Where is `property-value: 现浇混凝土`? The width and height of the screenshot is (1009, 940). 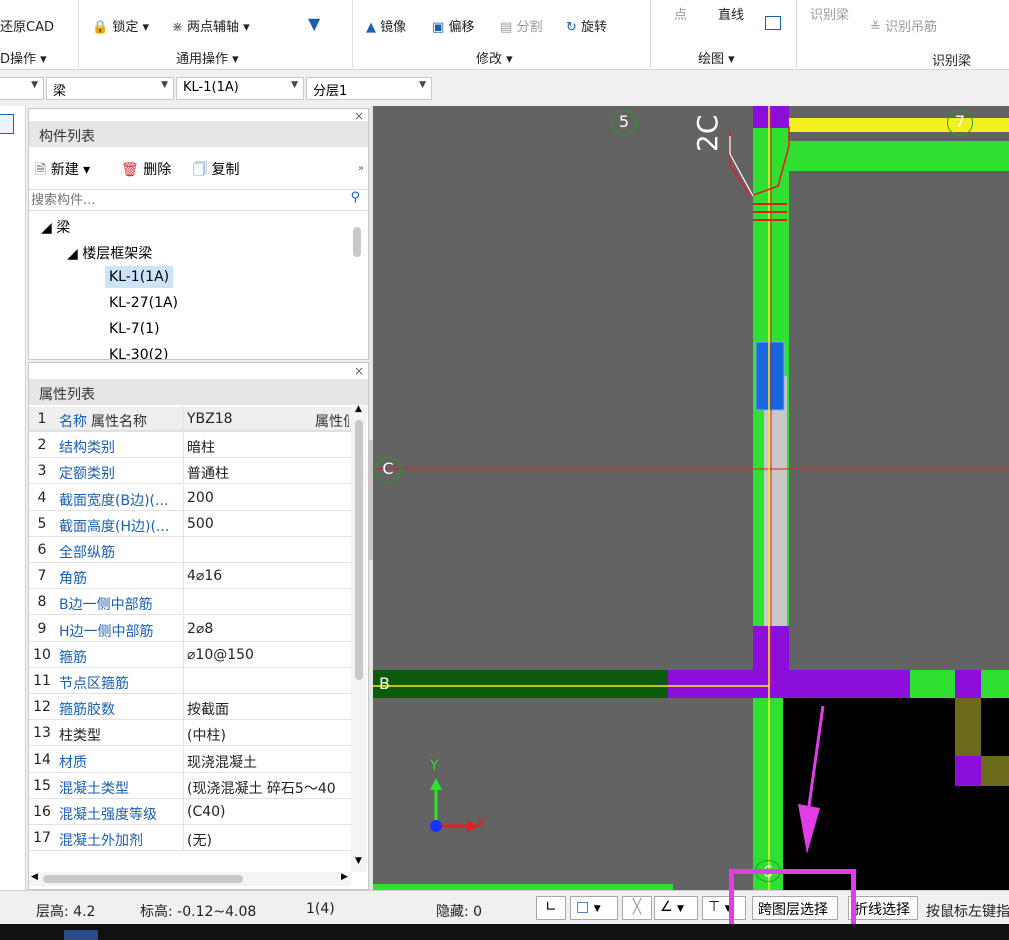
property-value: 现浇混凝土 is located at coordinates (269, 762).